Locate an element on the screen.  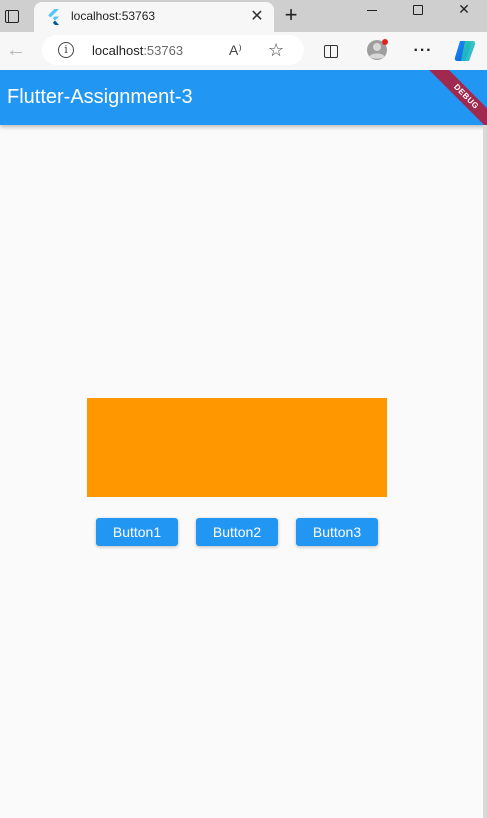
tab-title: localhost:53763 is located at coordinates (113, 16).